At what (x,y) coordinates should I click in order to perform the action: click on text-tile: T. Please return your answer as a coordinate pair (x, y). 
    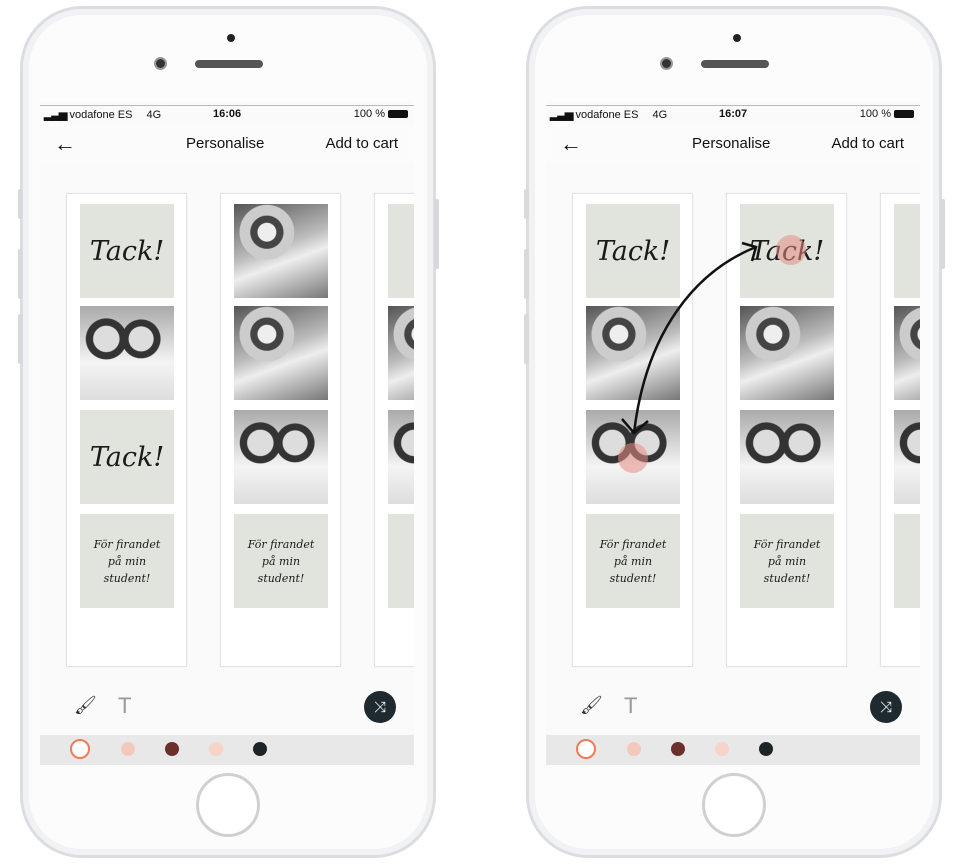
    Looking at the image, I should click on (401, 251).